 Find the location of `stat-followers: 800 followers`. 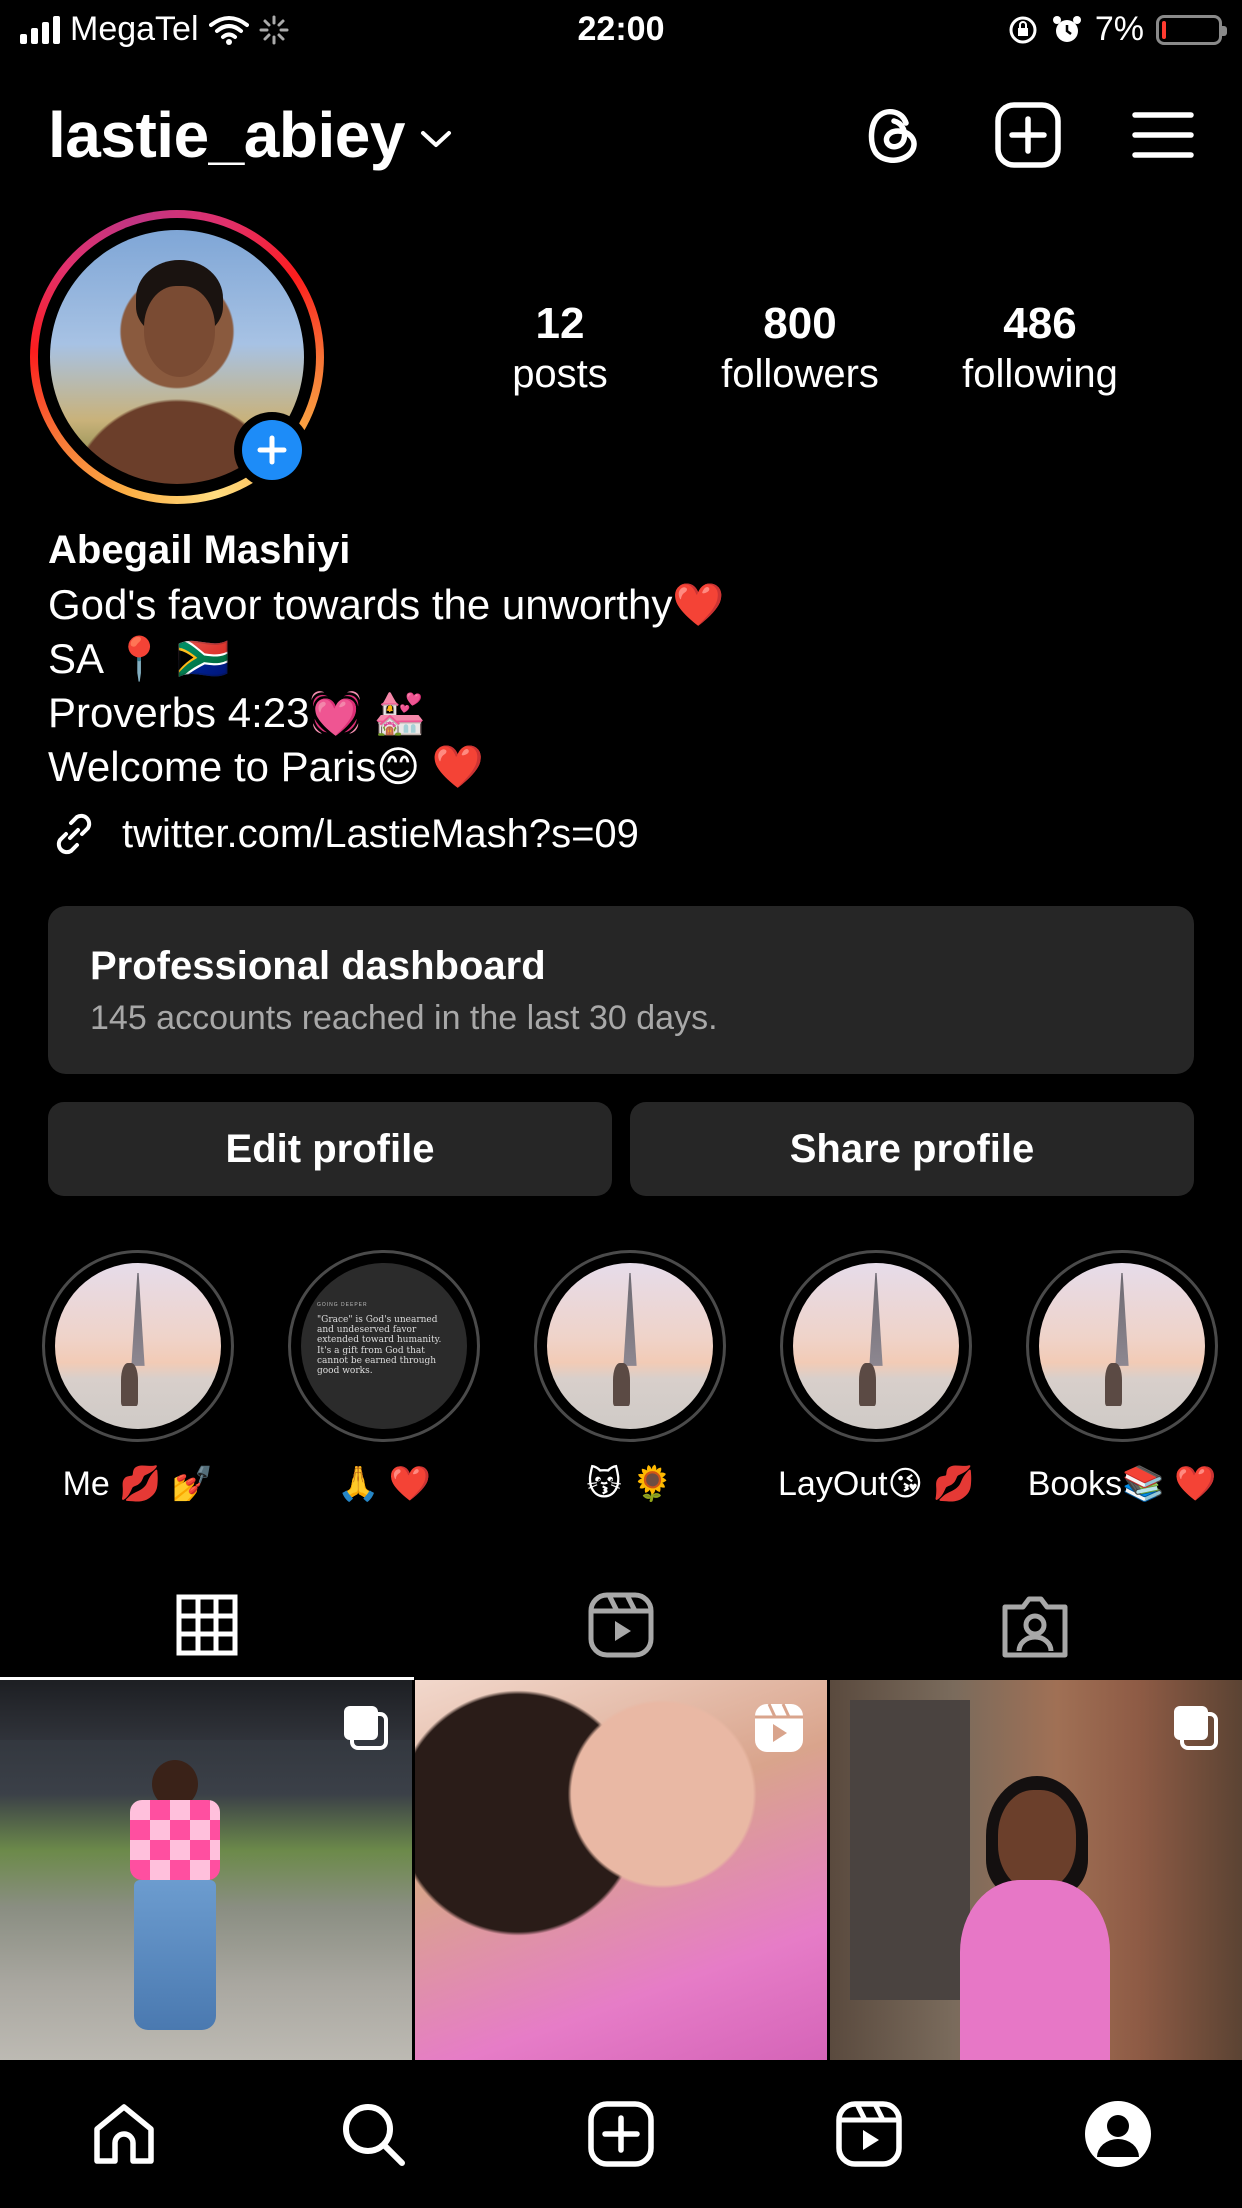

stat-followers: 800 followers is located at coordinates (800, 349).